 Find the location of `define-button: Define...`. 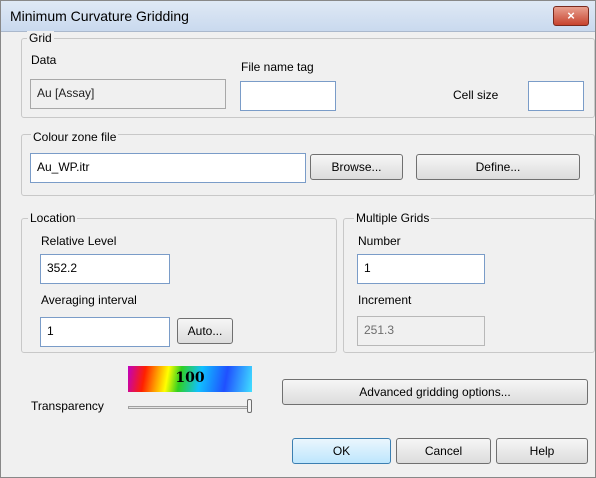

define-button: Define... is located at coordinates (498, 167).